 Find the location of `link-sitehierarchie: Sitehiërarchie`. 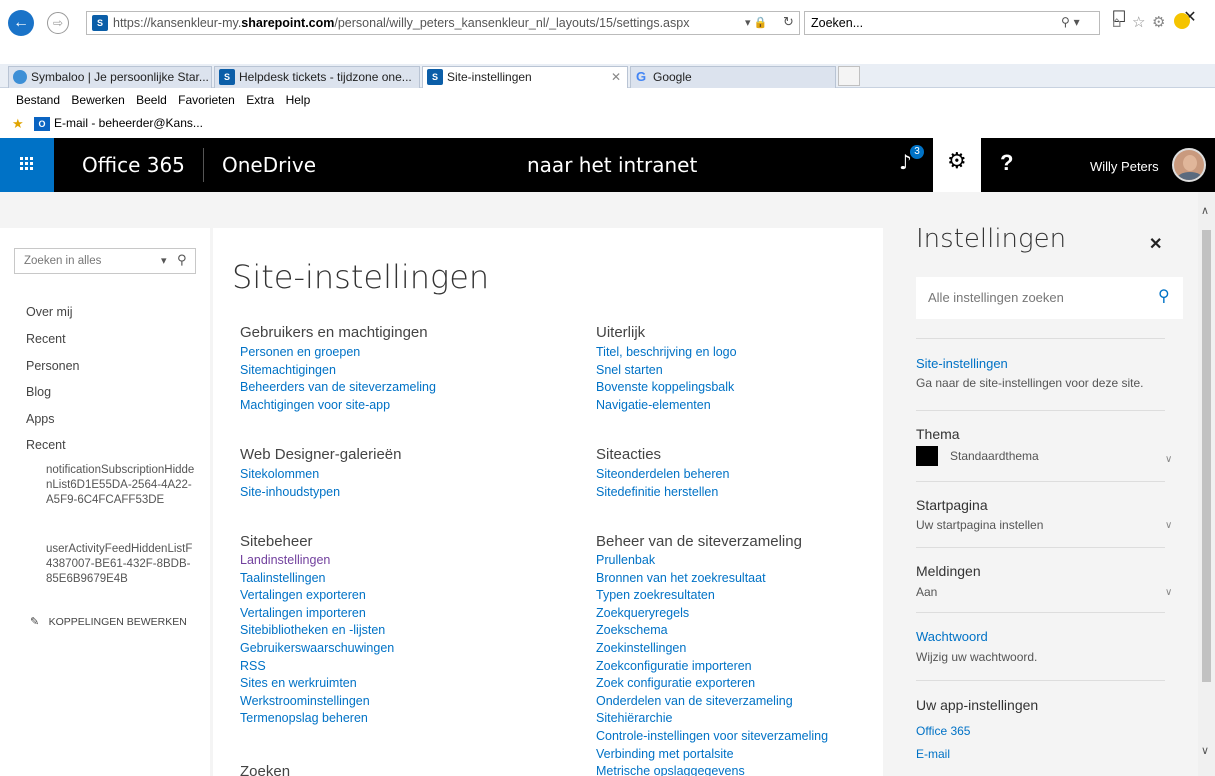

link-sitehierarchie: Sitehiërarchie is located at coordinates (634, 719).